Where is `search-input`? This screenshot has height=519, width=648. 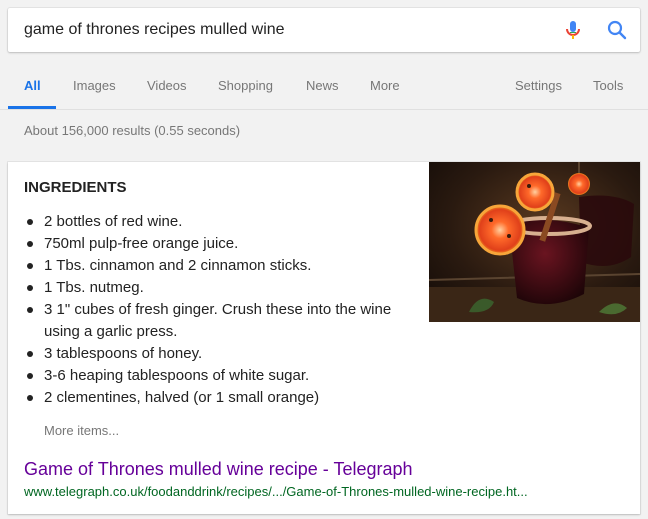
search-input is located at coordinates (284, 30).